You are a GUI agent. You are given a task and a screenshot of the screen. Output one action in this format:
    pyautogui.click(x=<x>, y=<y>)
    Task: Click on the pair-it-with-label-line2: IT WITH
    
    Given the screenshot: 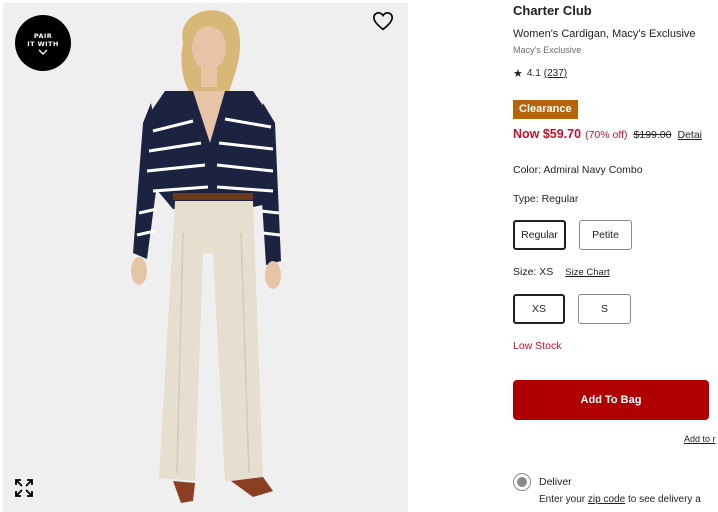 What is the action you would take?
    pyautogui.click(x=43, y=43)
    